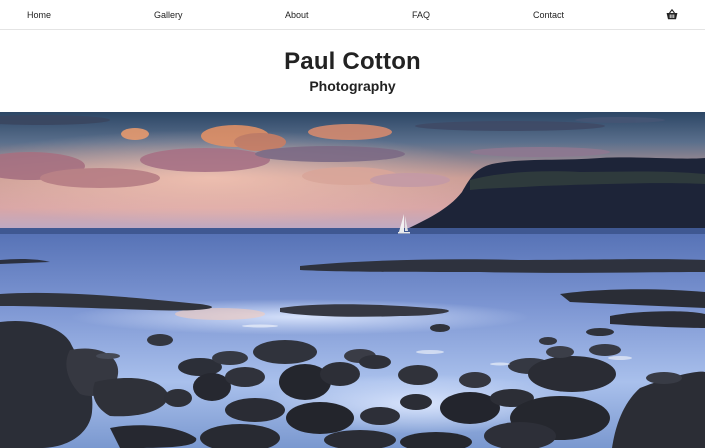 Image resolution: width=705 pixels, height=448 pixels. Describe the element at coordinates (352, 62) in the screenshot. I see `site-title: Paul Cotton` at that location.